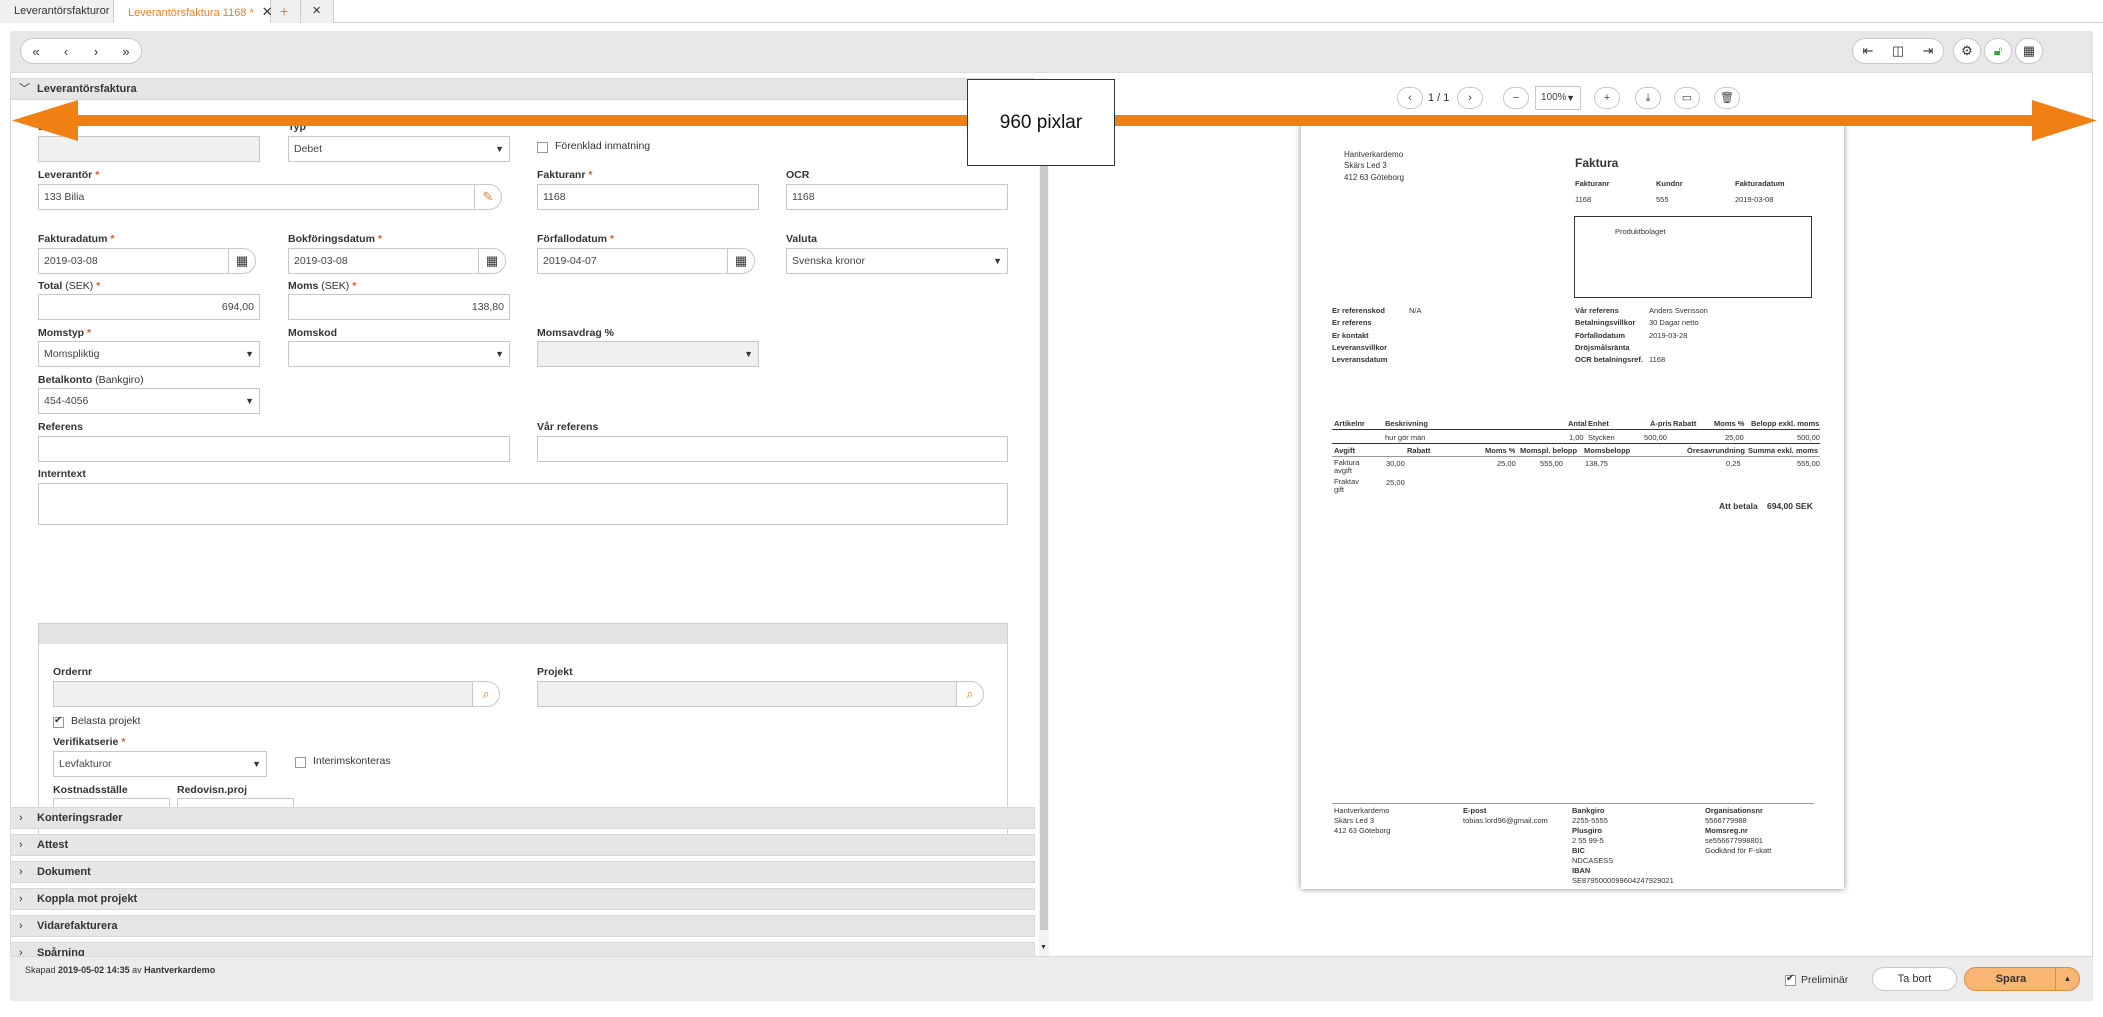  I want to click on section-koppla-mot-projekt: › Koppla mot projekt, so click(522, 899).